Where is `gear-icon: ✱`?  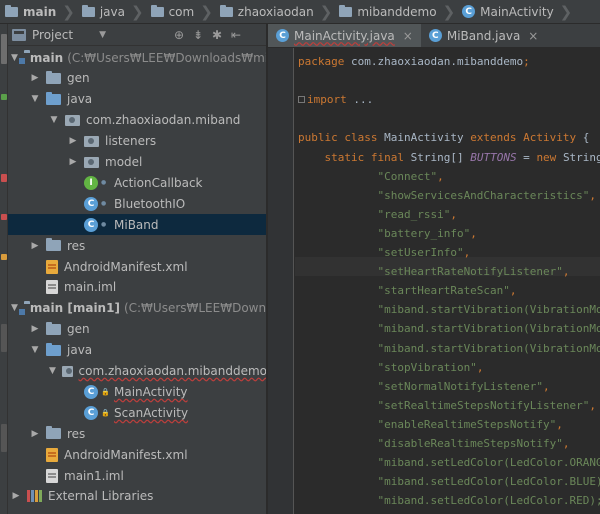 gear-icon: ✱ is located at coordinates (217, 35).